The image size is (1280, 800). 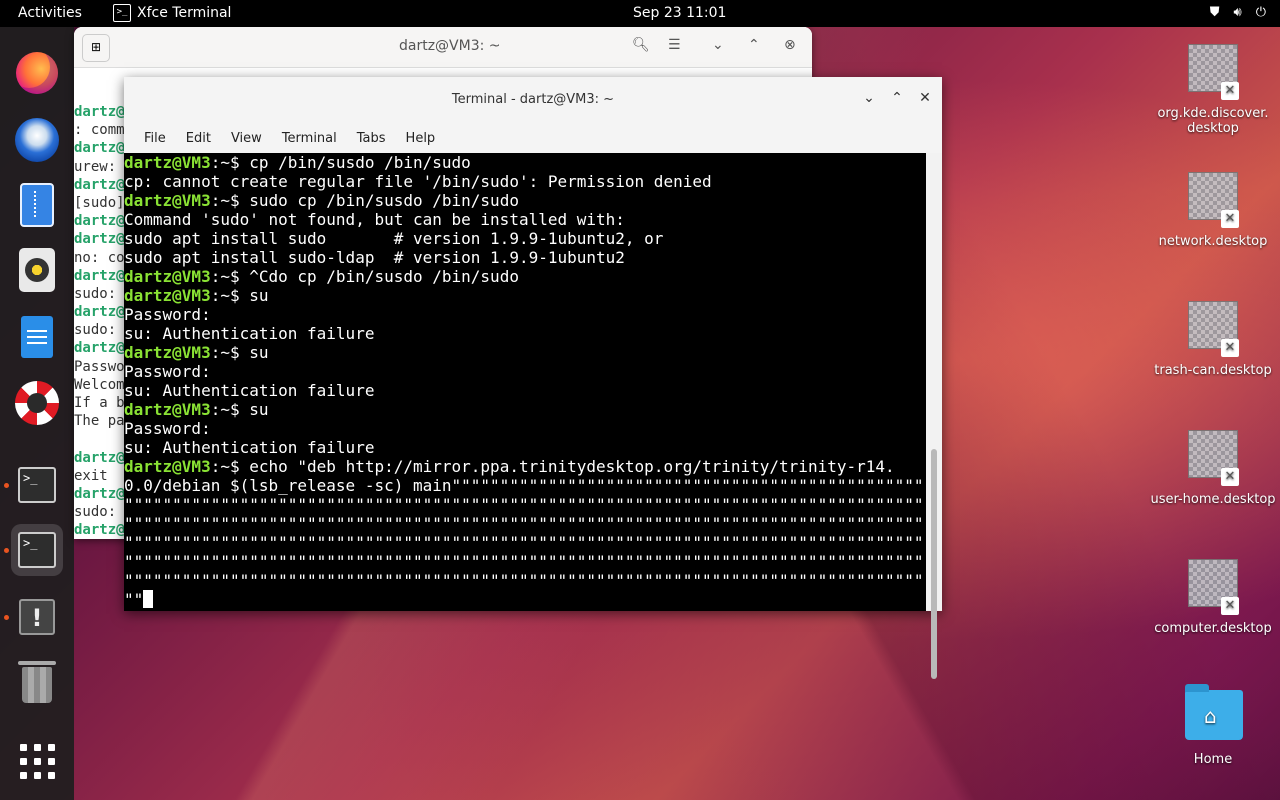 I want to click on desktop-icon-trash: ✕ trash-can.desktop, so click(x=1213, y=337).